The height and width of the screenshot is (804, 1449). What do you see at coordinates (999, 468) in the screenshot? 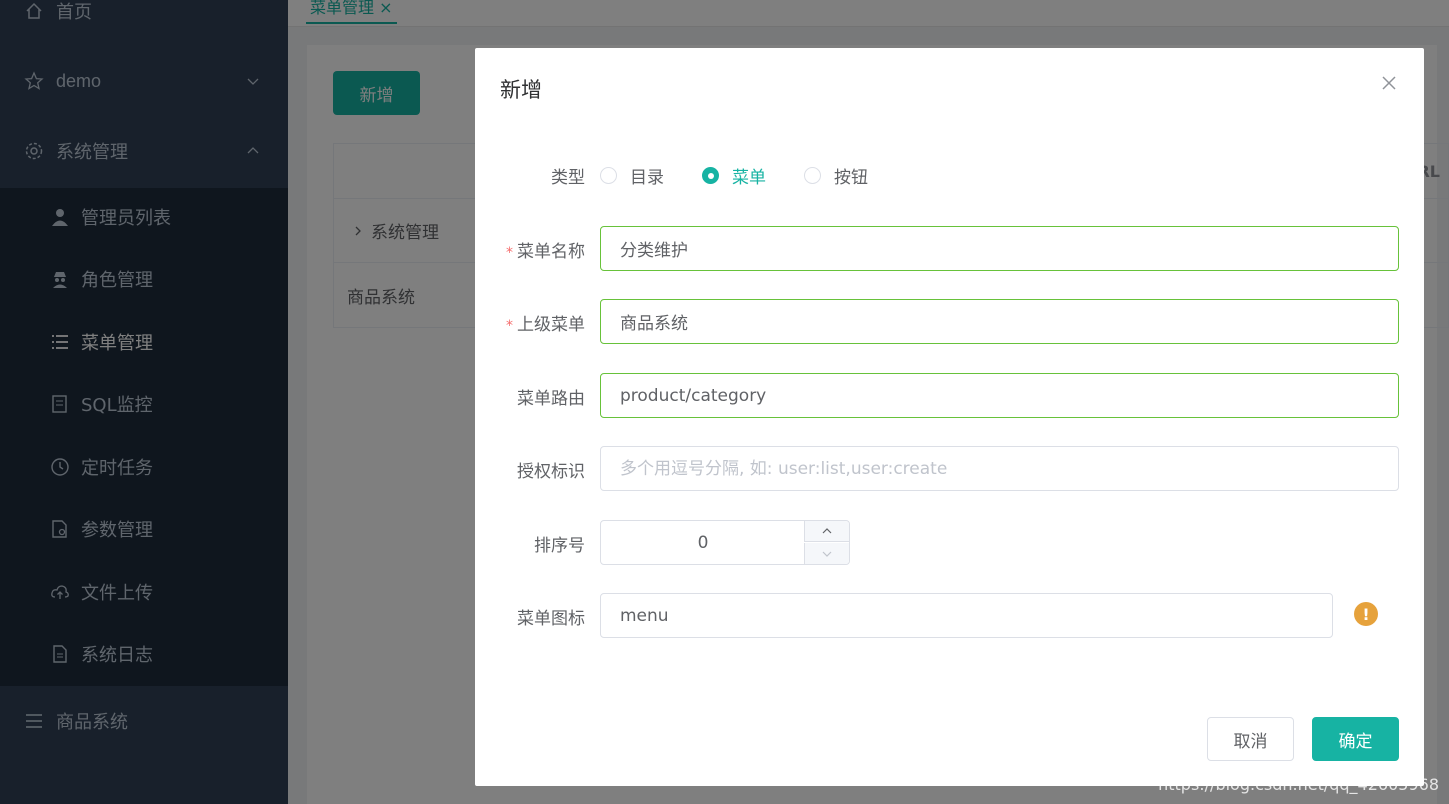
I see `permission-input` at bounding box center [999, 468].